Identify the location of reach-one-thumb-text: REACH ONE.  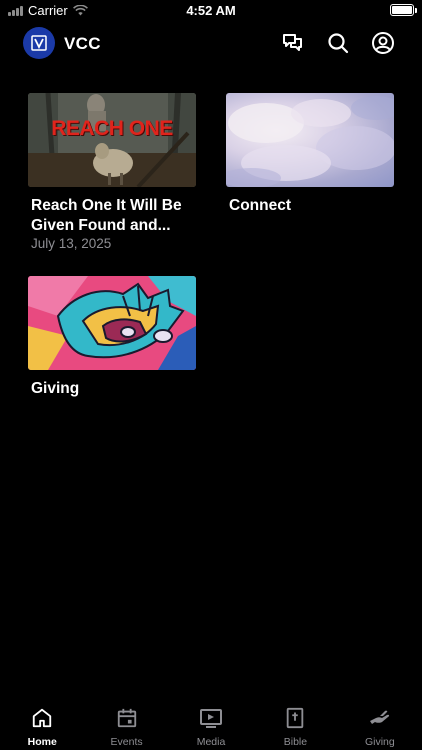
(112, 128).